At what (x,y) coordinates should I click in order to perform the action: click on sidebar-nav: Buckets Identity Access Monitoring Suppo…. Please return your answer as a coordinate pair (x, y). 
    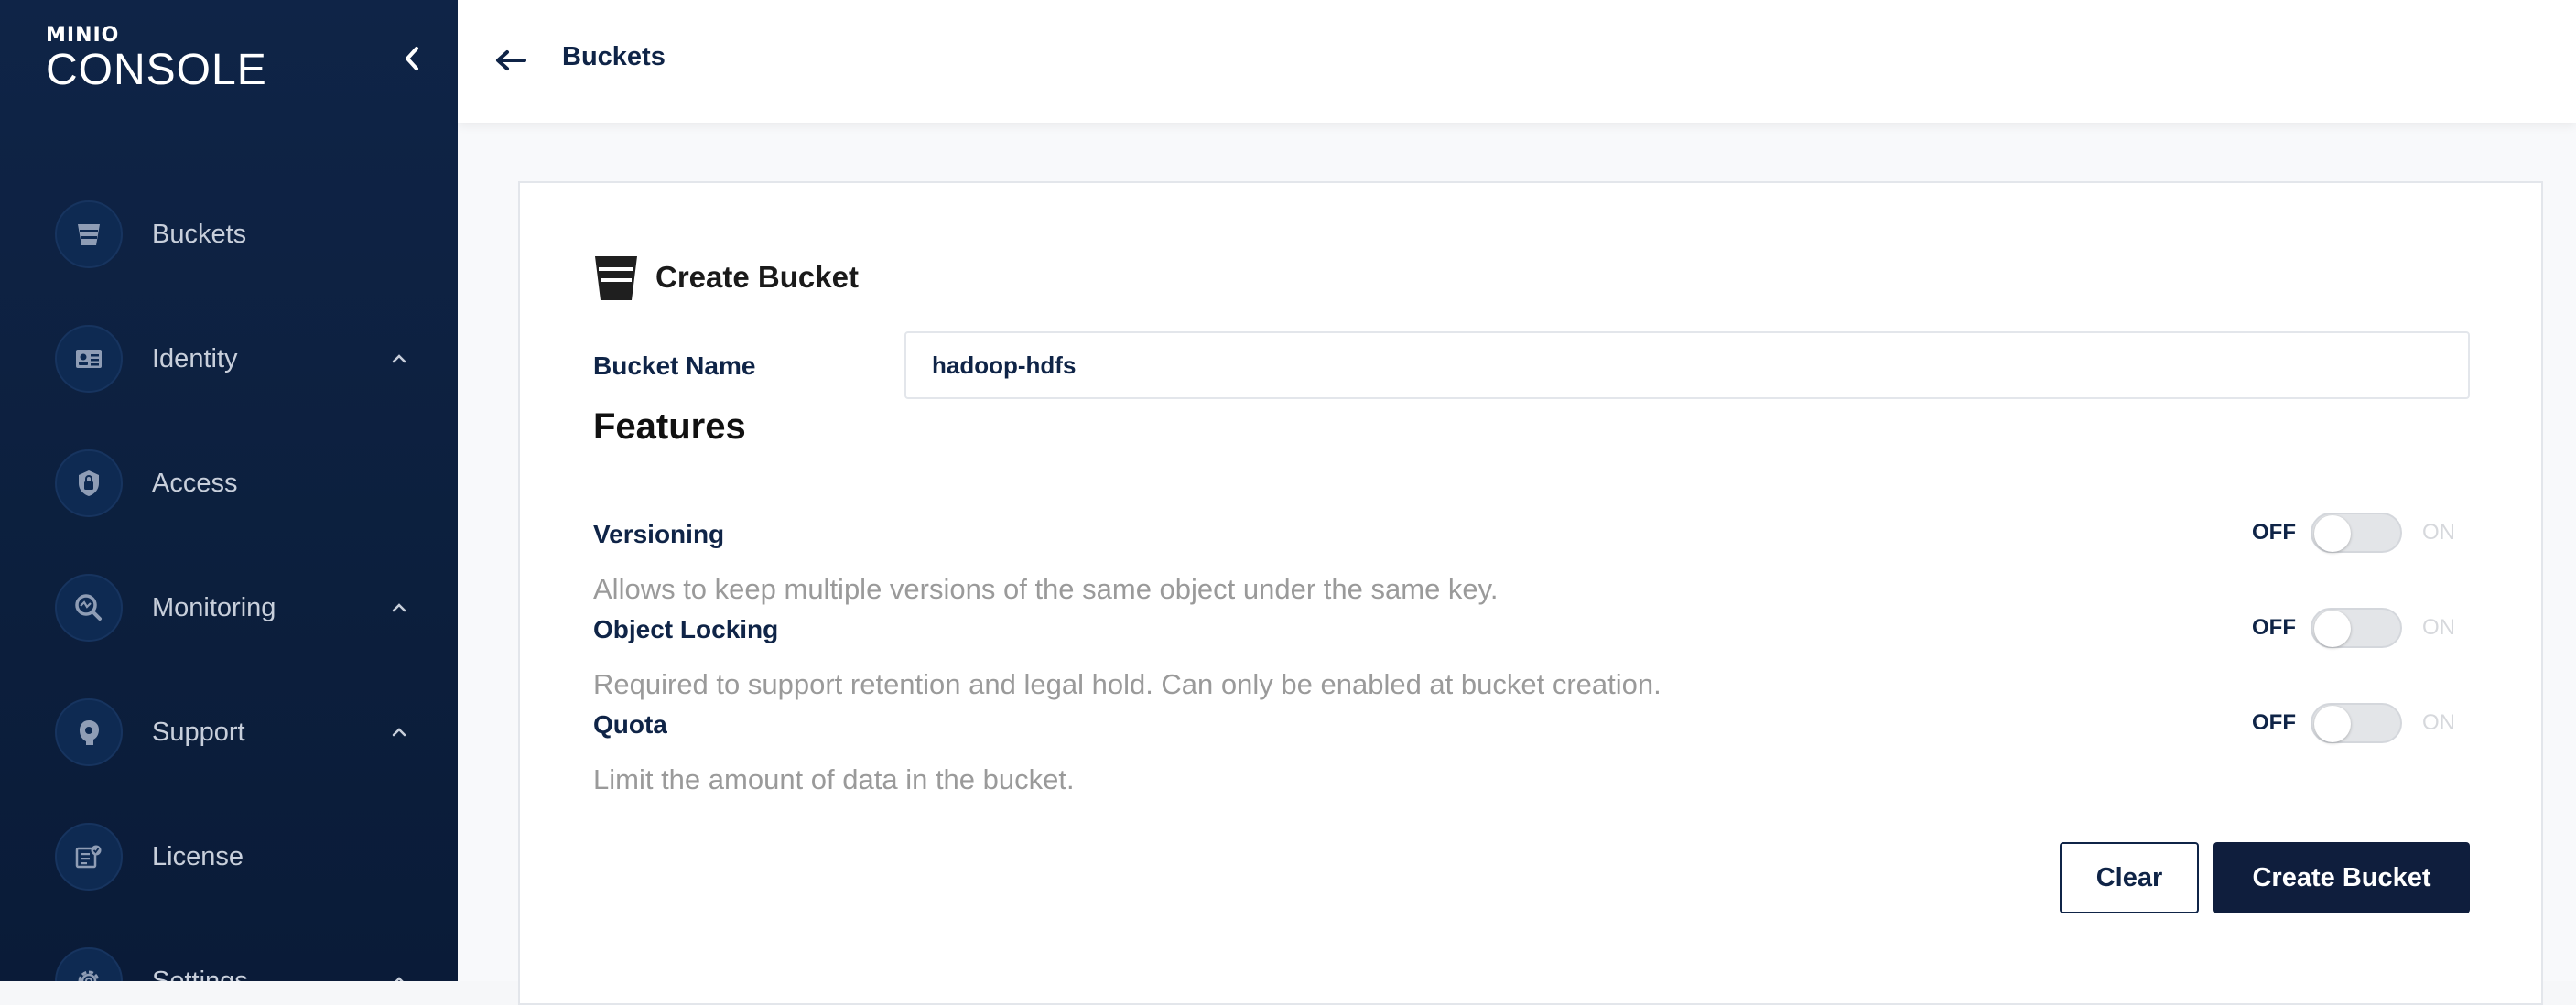
    Looking at the image, I should click on (229, 576).